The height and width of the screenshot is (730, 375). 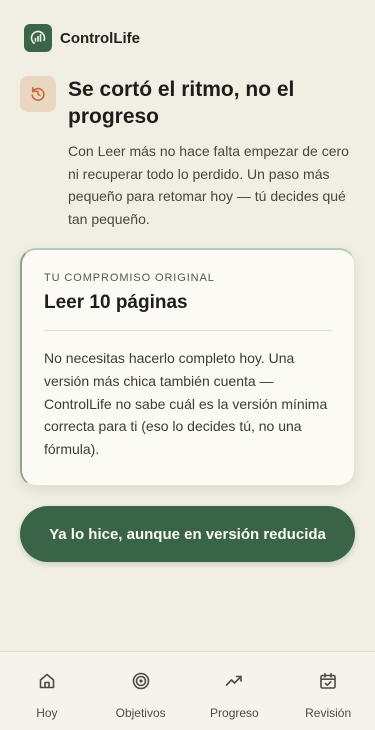 I want to click on trending-up-icon, so click(x=234, y=681).